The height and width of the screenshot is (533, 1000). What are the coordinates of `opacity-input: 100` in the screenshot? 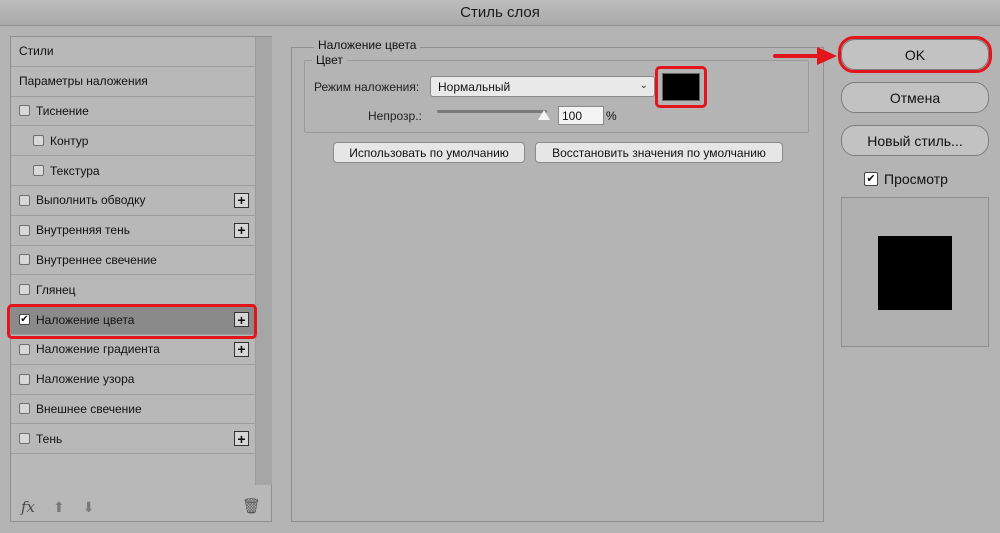 It's located at (581, 115).